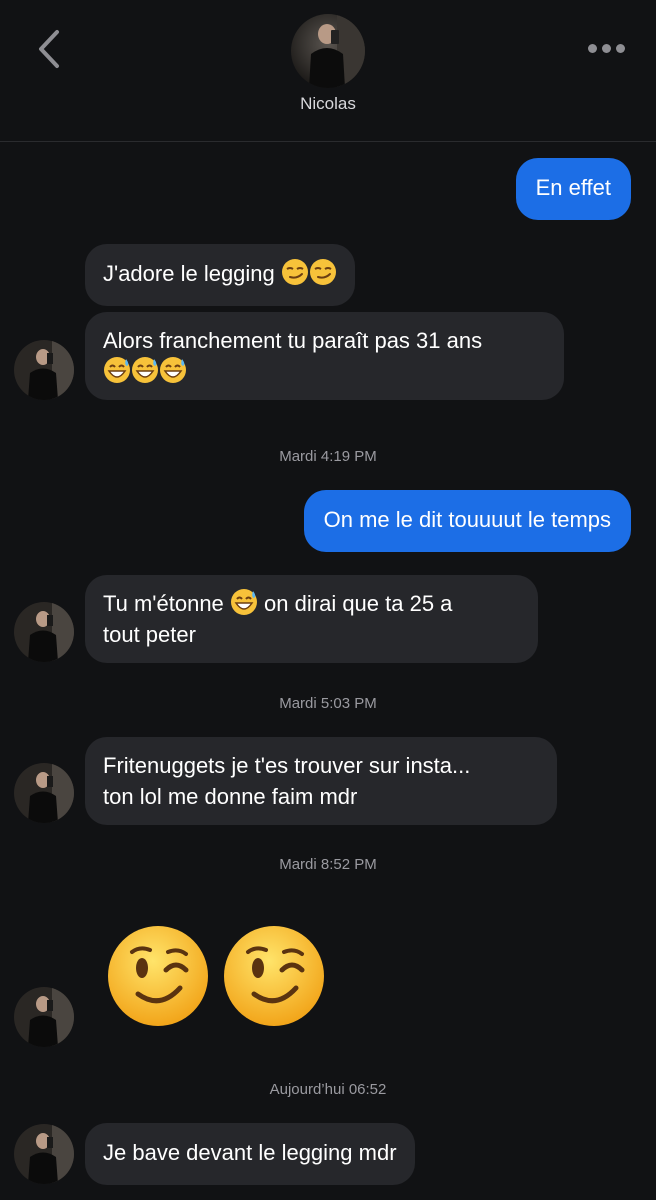 This screenshot has height=1200, width=656. I want to click on more-options-button, so click(607, 48).